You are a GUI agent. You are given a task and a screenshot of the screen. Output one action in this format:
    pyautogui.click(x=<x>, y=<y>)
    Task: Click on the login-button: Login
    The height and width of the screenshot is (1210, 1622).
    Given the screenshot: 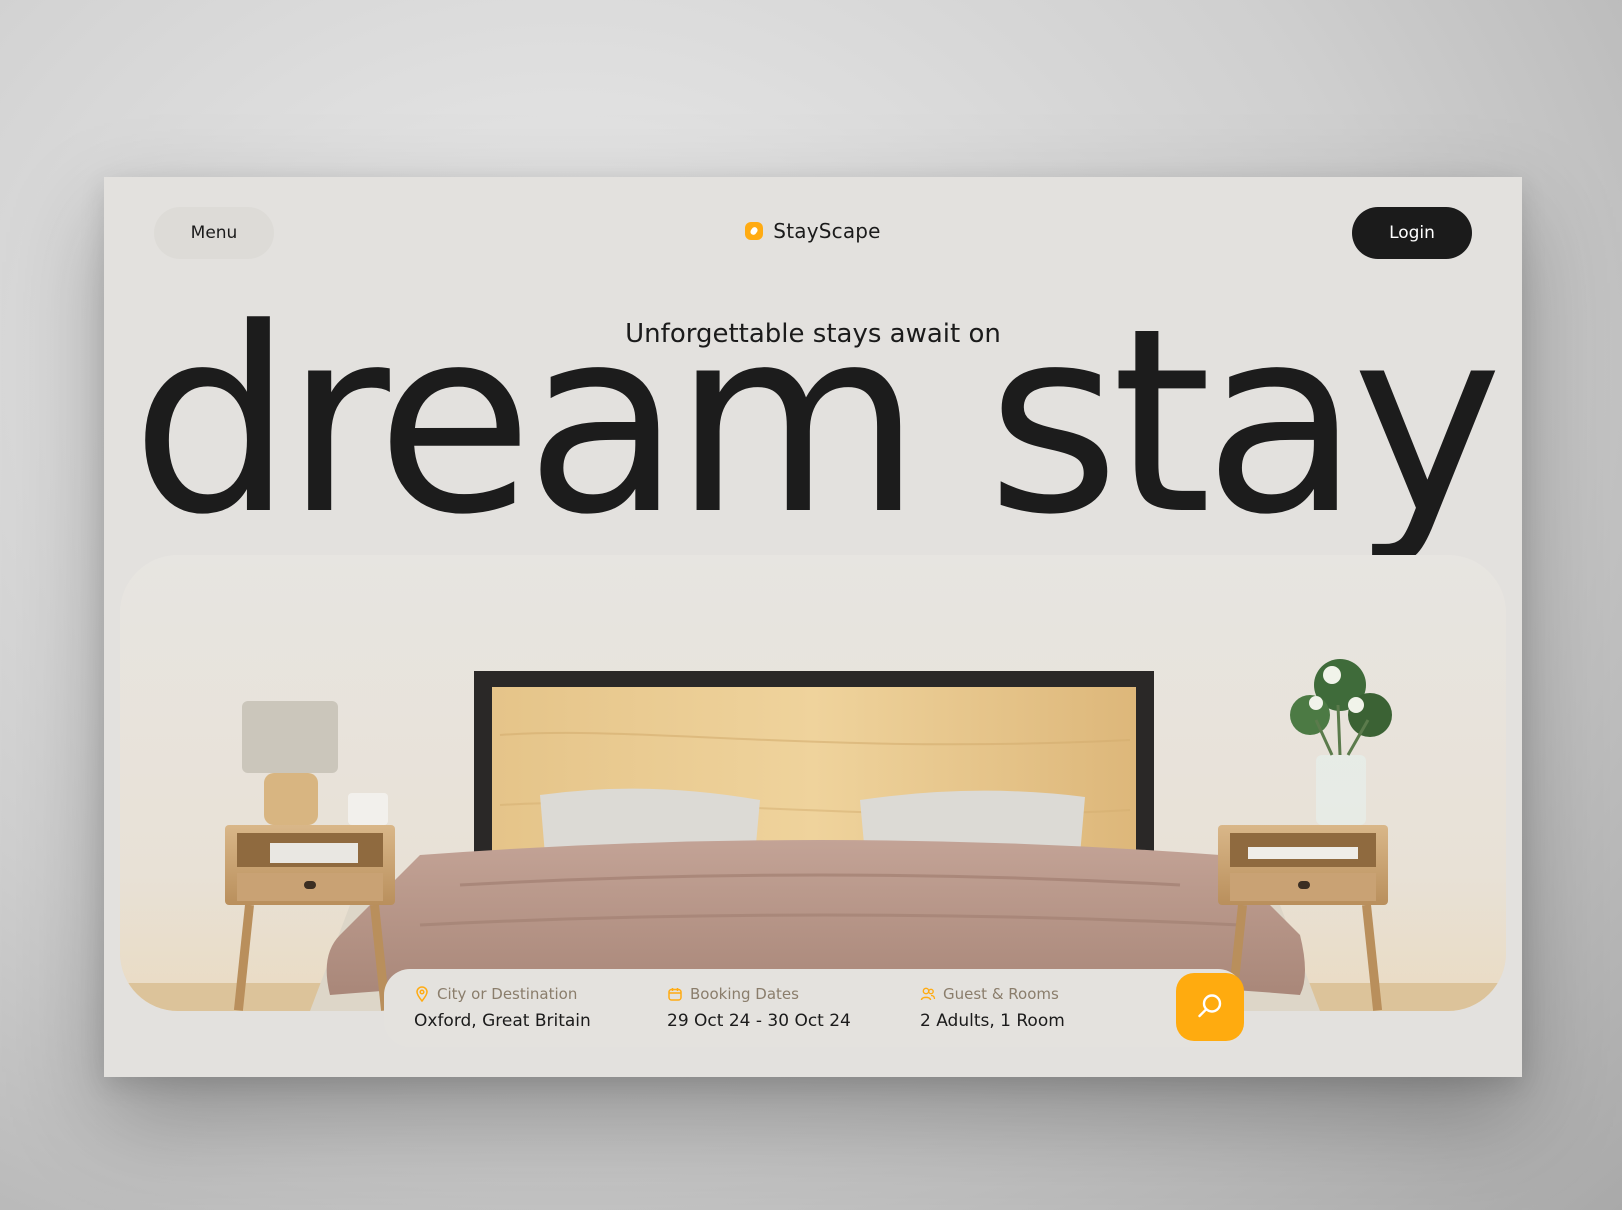 What is the action you would take?
    pyautogui.click(x=1412, y=233)
    